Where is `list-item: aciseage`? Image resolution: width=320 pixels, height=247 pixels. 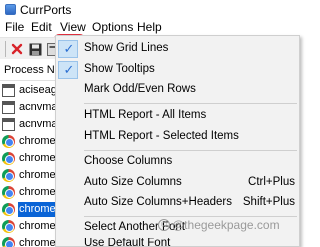
list-item: aciseage is located at coordinates (29, 90).